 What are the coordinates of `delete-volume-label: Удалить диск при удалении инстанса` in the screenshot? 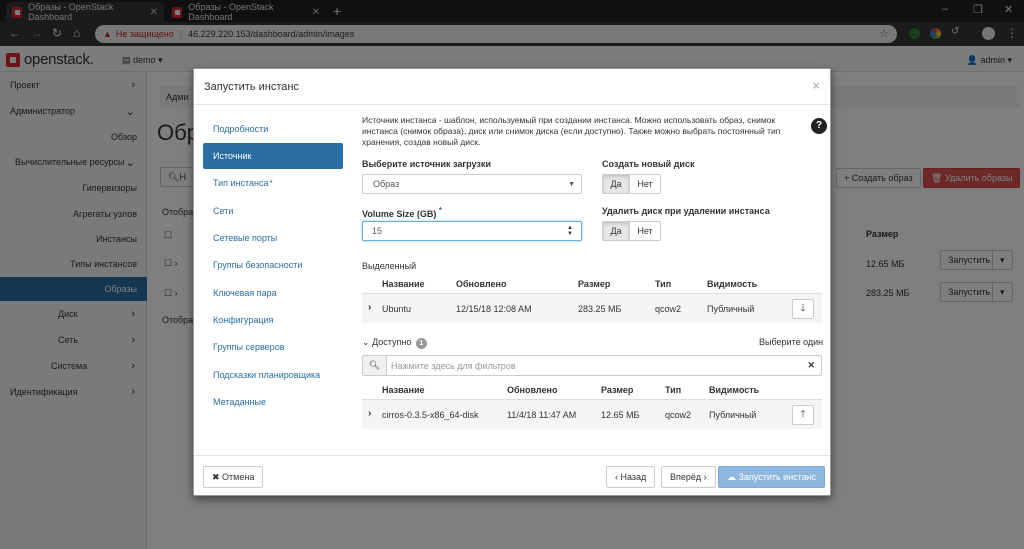 It's located at (686, 211).